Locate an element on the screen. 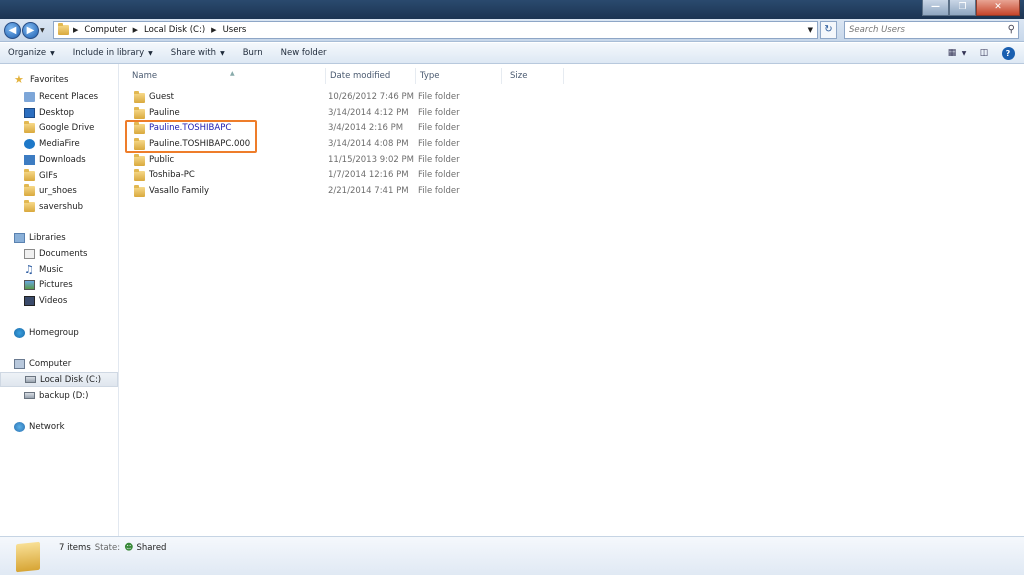 The width and height of the screenshot is (1024, 575). network-icon is located at coordinates (19, 426).